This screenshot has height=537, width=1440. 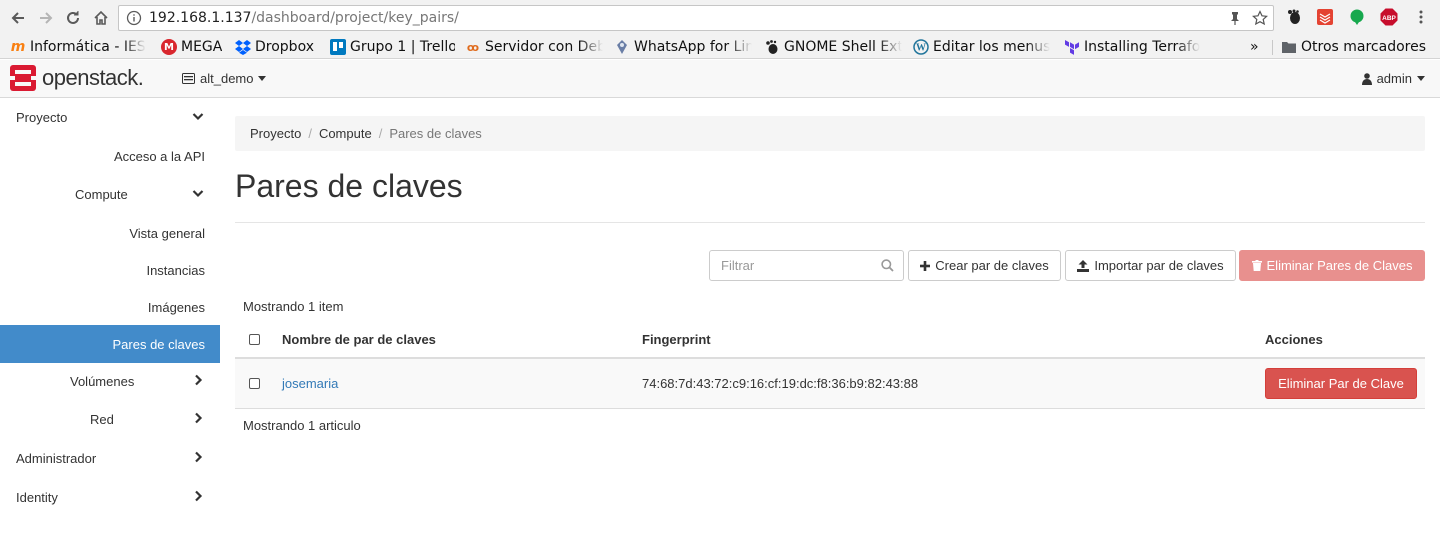 I want to click on title-divider, so click(x=830, y=222).